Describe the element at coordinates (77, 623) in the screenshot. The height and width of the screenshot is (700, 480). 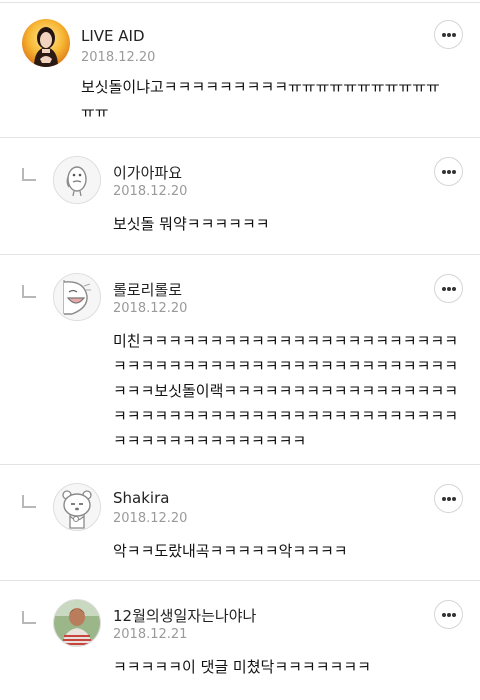
I see `profile-photo-man-icon` at that location.